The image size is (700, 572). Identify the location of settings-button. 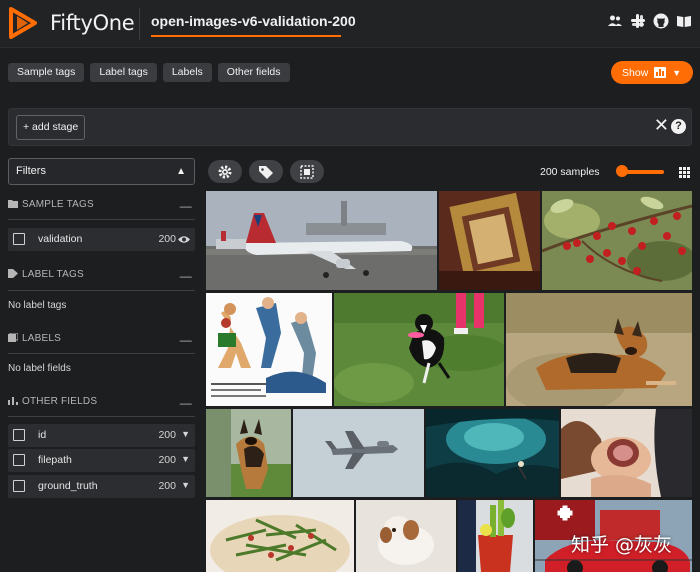
(225, 171).